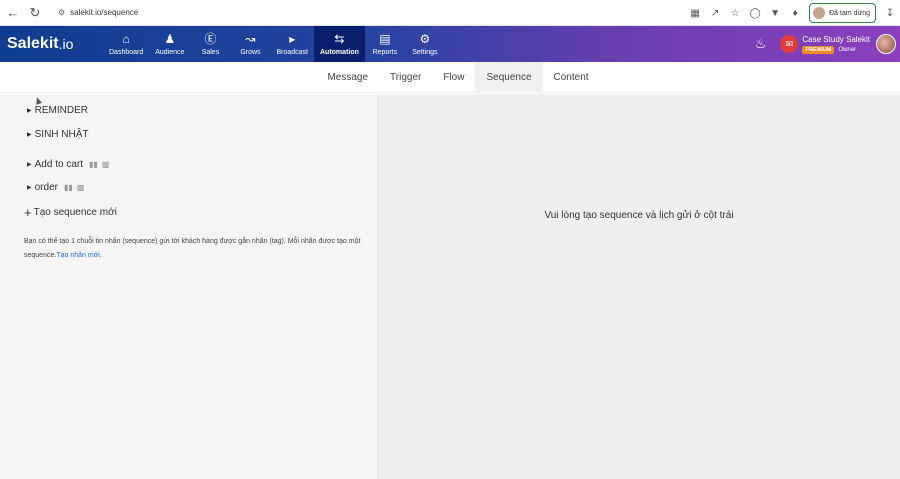  I want to click on avatar, so click(886, 44).